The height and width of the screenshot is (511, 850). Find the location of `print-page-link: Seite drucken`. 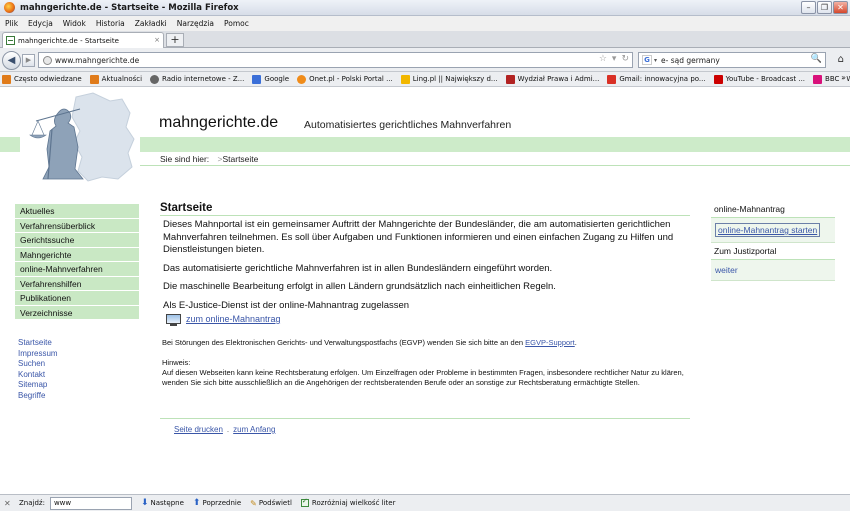

print-page-link: Seite drucken is located at coordinates (198, 429).